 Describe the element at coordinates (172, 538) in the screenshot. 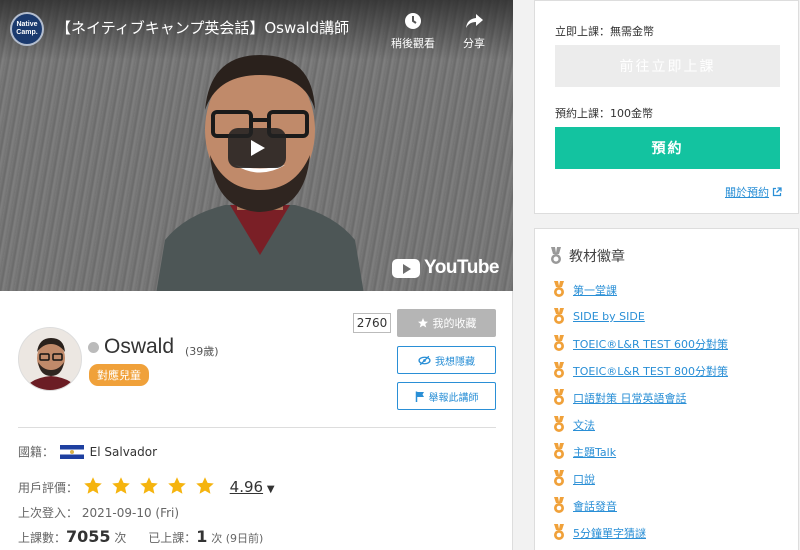

I see `taken-label: 已上課：` at that location.